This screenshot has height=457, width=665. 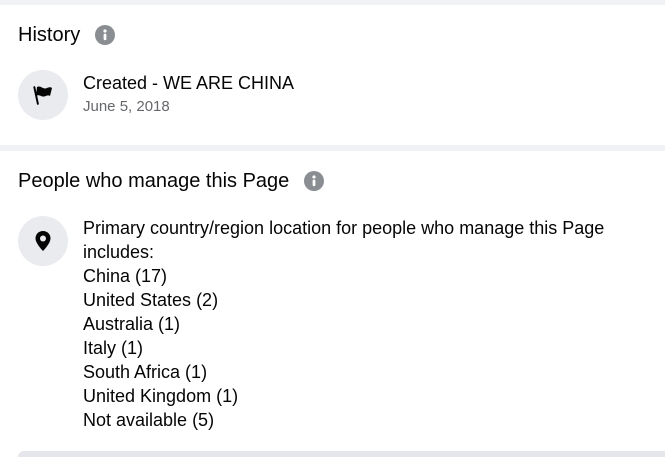 I want to click on flag-icon, so click(x=42, y=95).